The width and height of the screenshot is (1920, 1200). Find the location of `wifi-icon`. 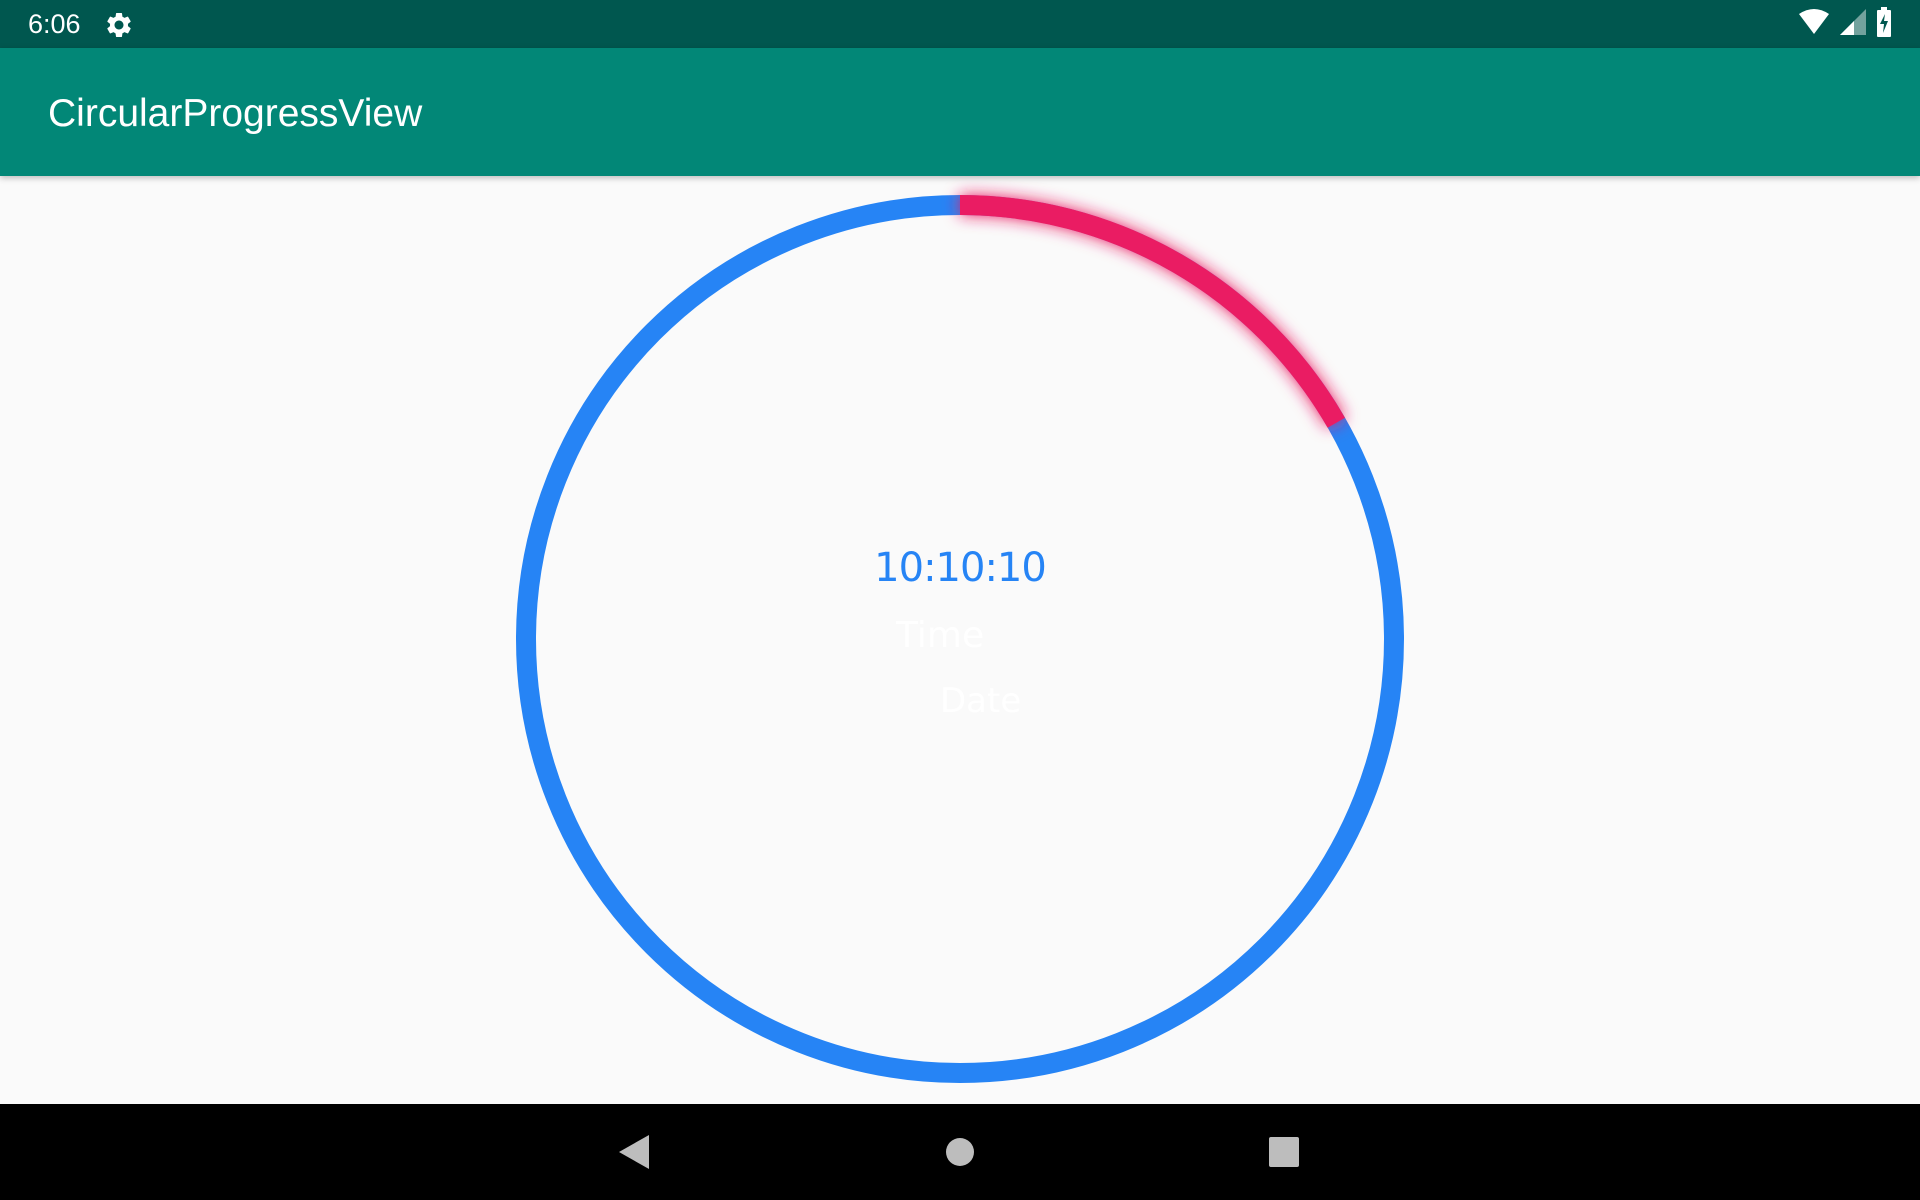

wifi-icon is located at coordinates (1814, 24).